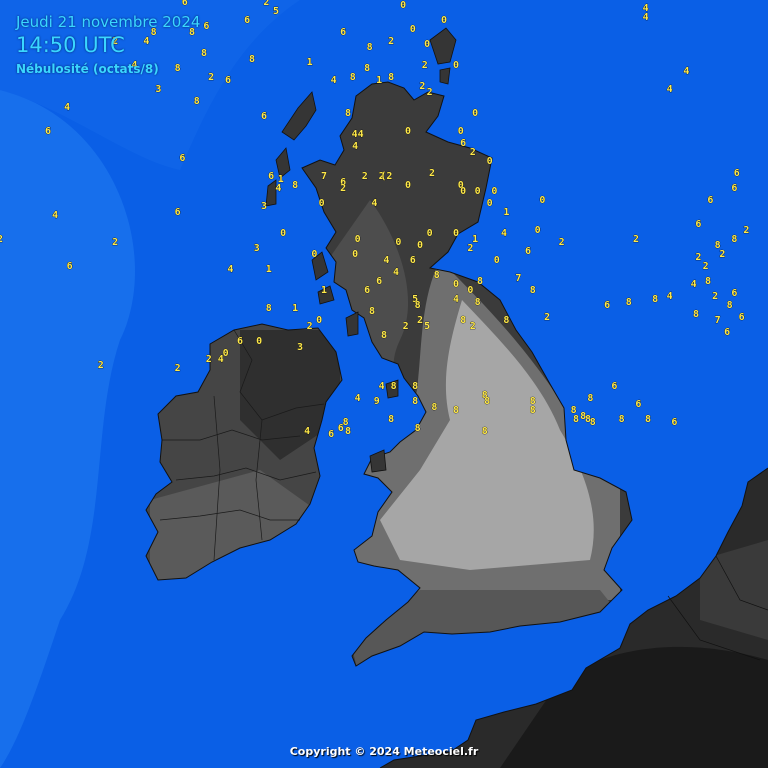 This screenshot has height=768, width=768. Describe the element at coordinates (87, 69) in the screenshot. I see `variable-label: Nébulosité (octats/8)` at that location.